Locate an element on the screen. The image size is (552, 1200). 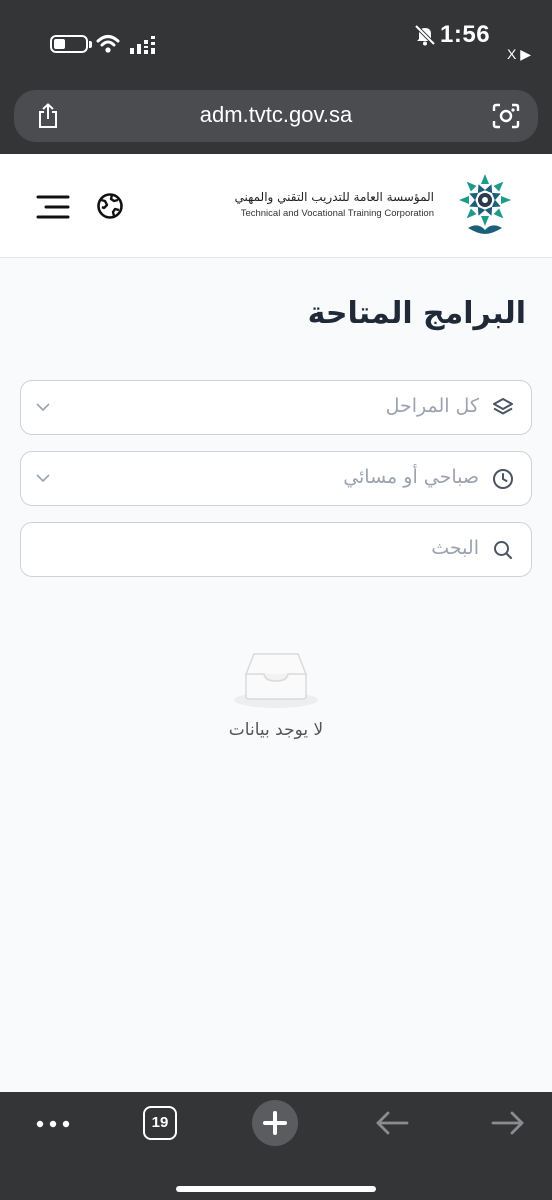
battery-icon is located at coordinates (71, 44).